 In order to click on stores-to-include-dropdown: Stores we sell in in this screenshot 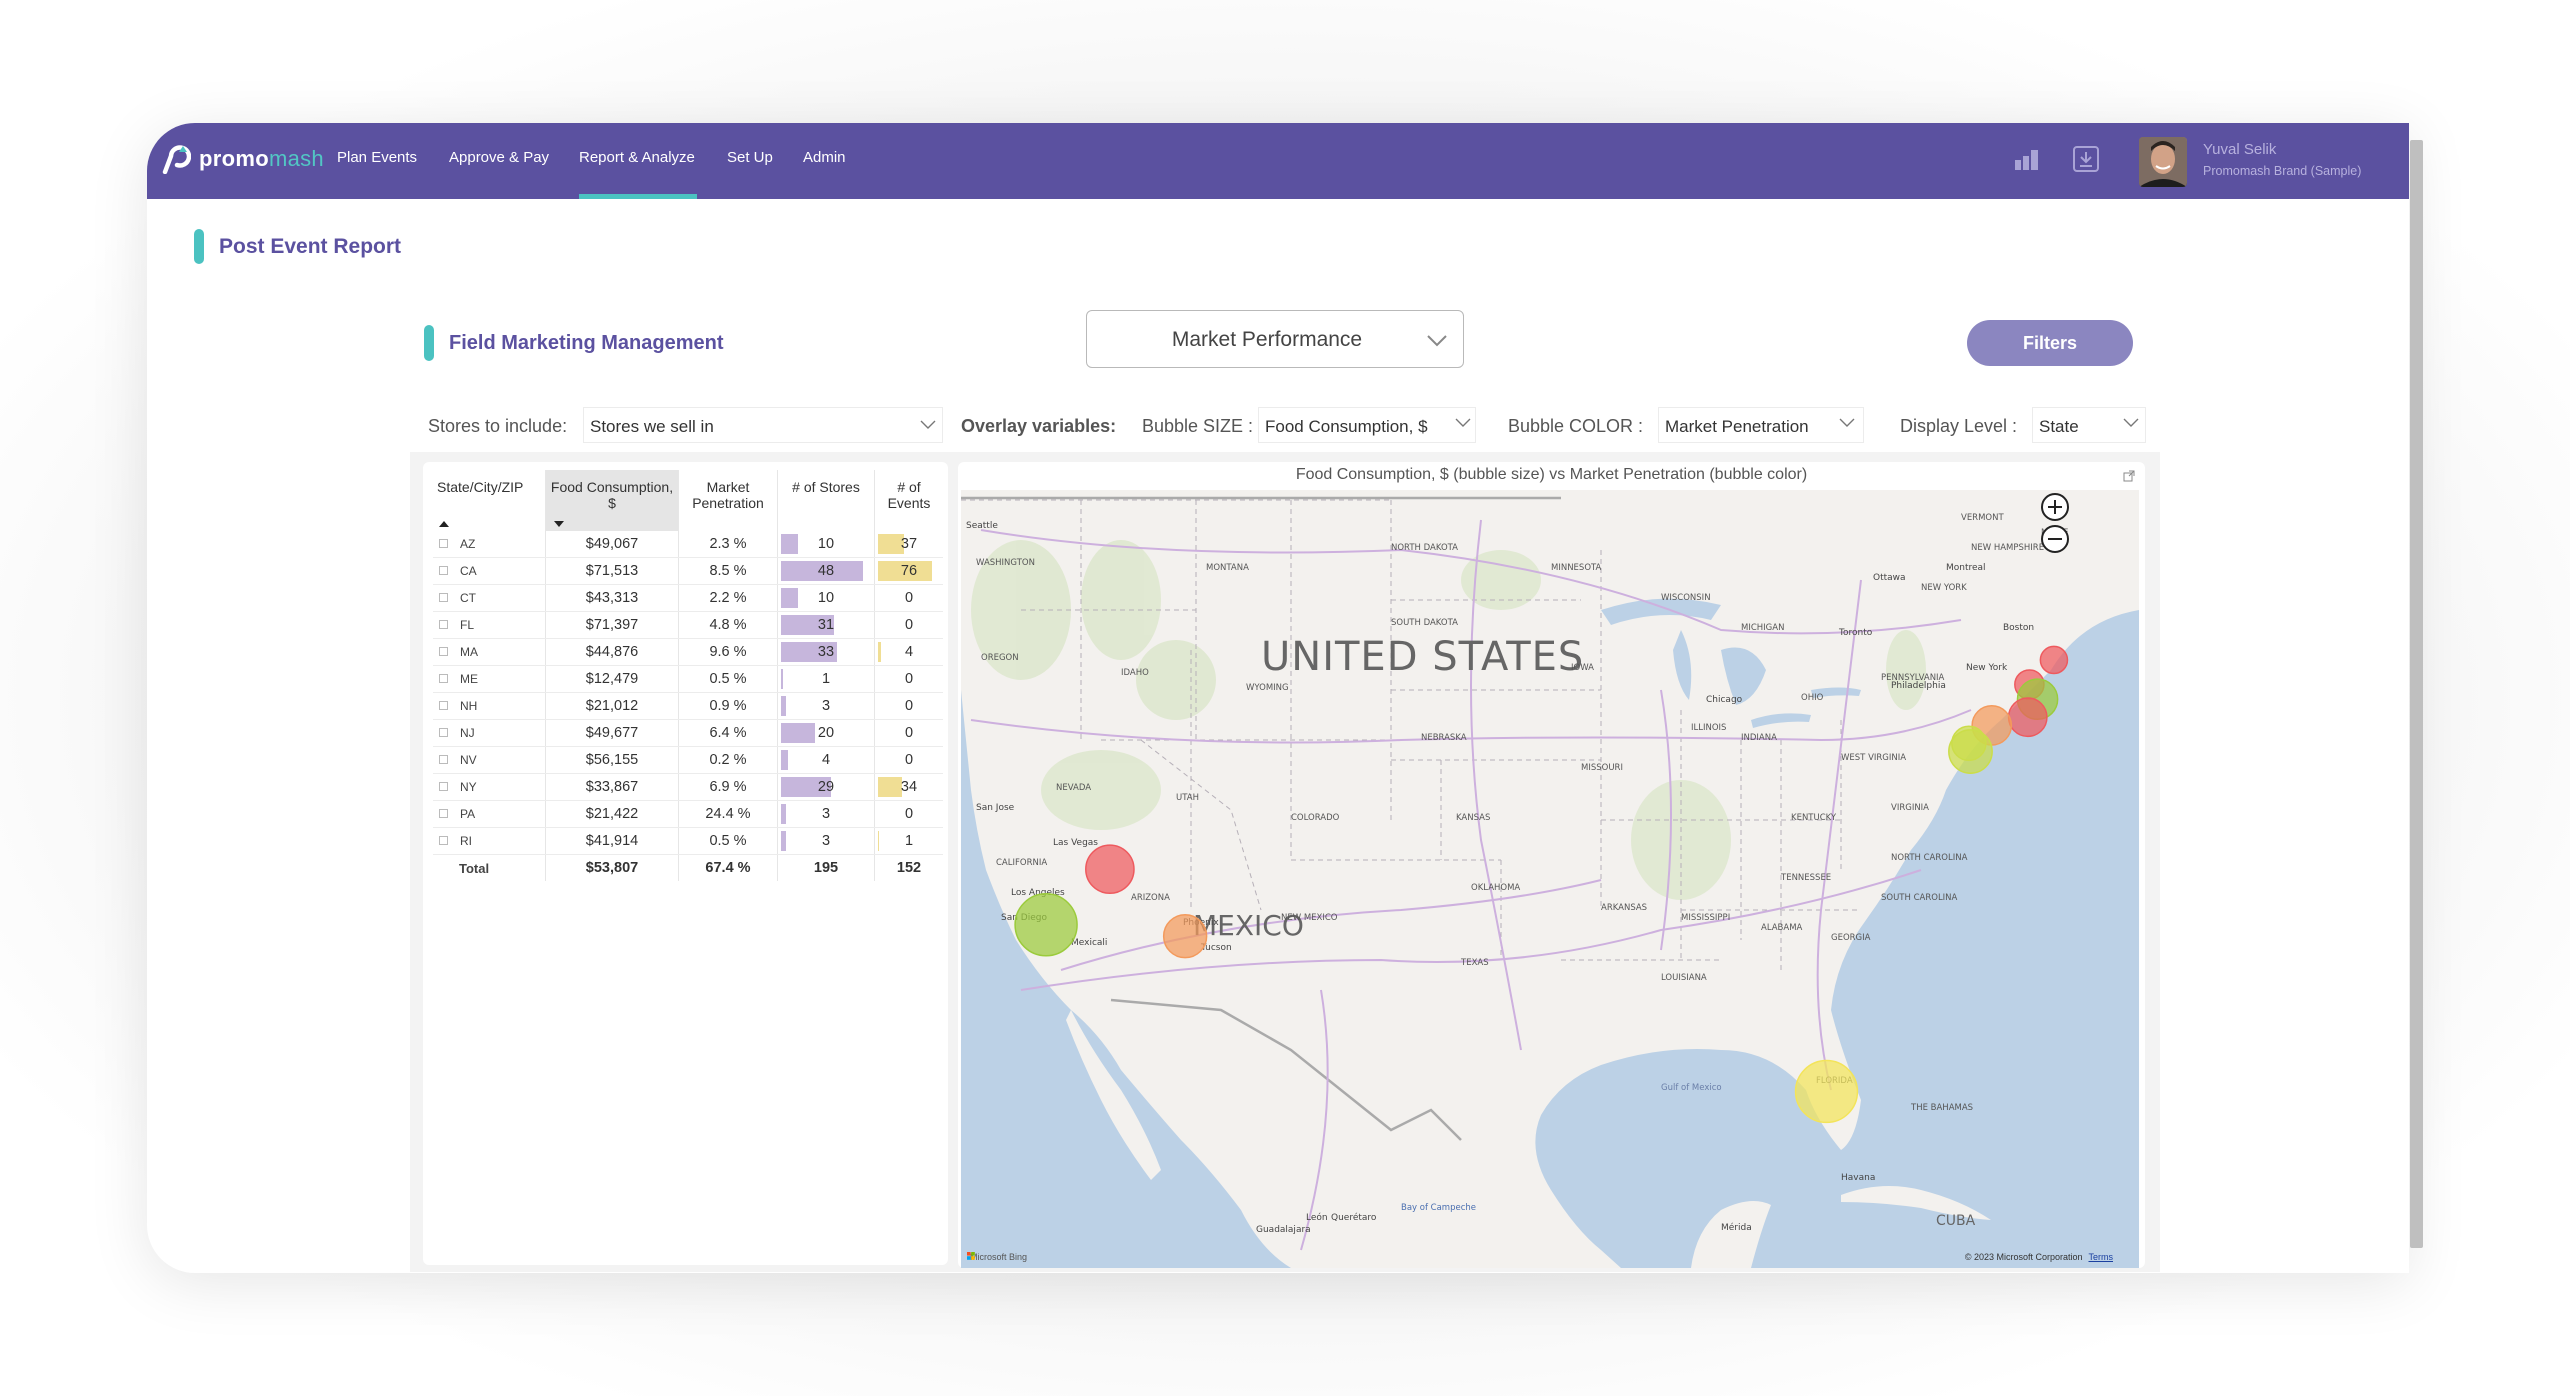, I will do `click(763, 425)`.